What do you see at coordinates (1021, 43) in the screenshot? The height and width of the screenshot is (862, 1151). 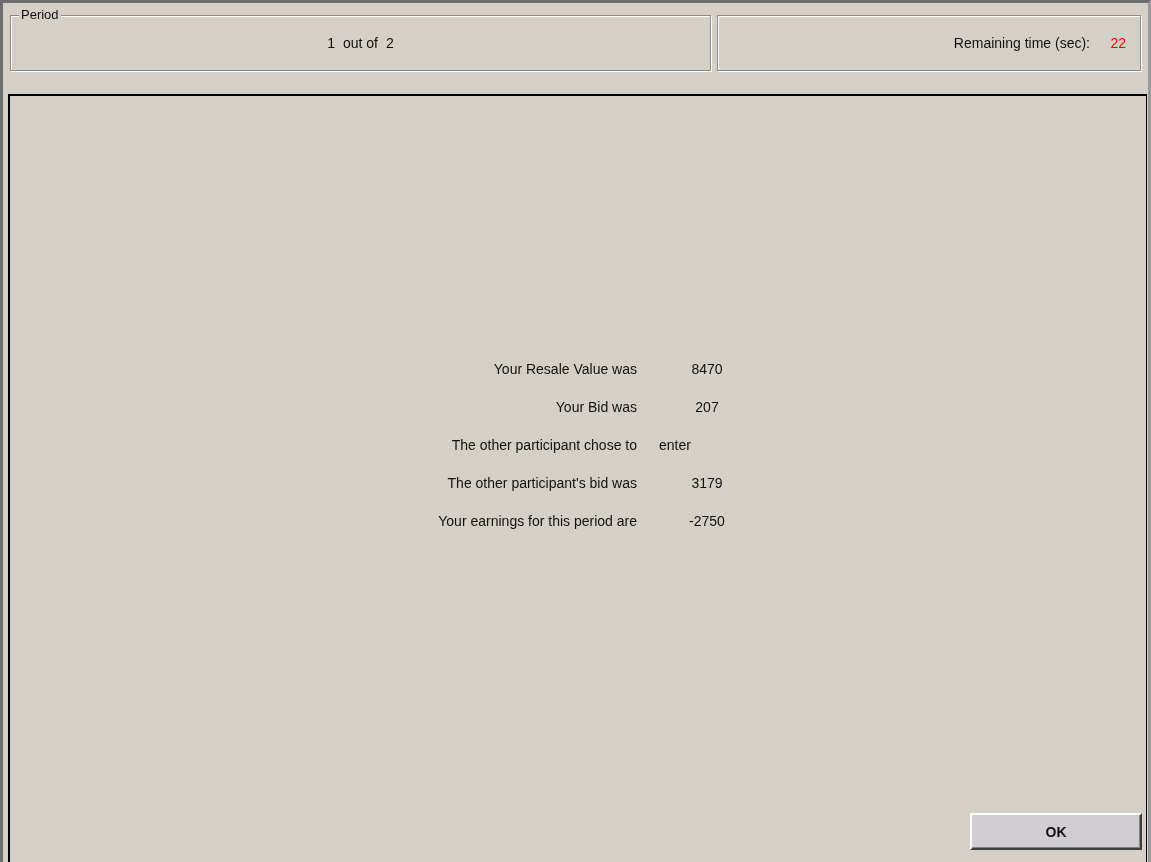 I see `timer-label: Remaining time (sec):` at bounding box center [1021, 43].